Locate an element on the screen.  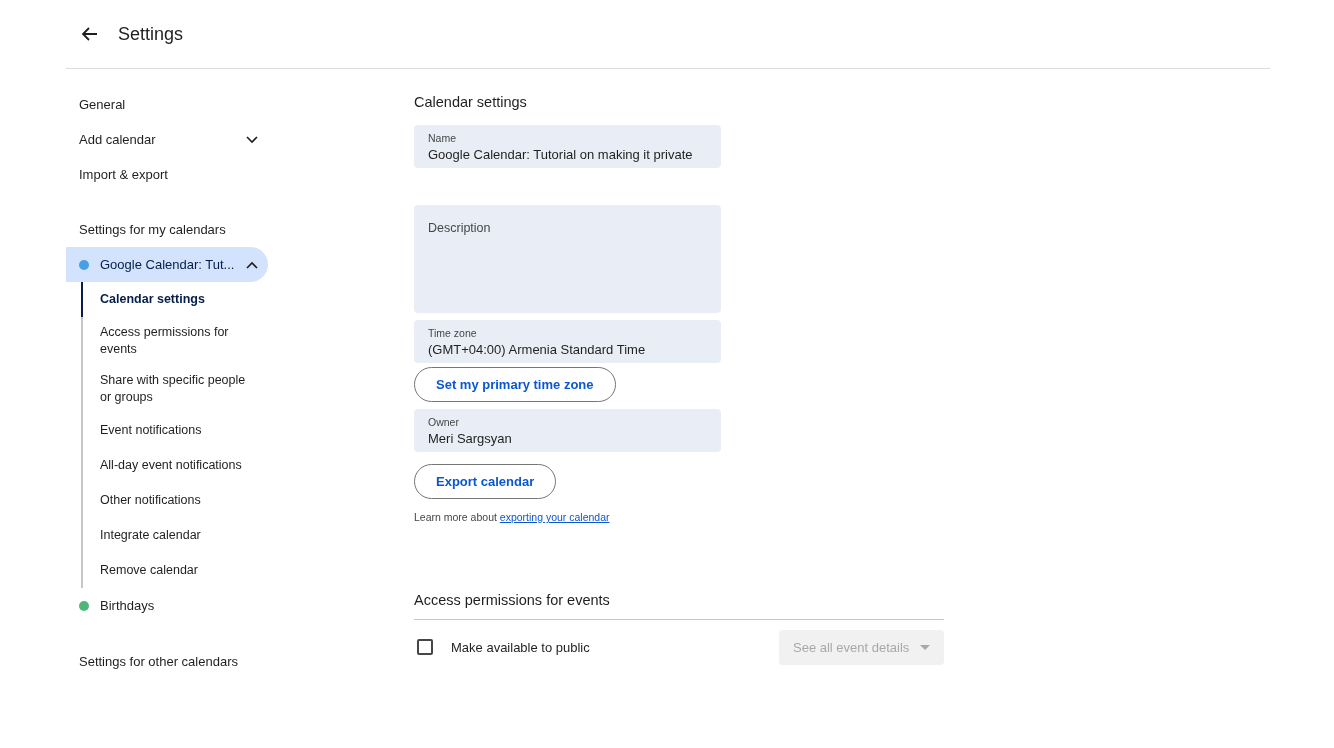
calendar-subsection-link: Access permissions for events is located at coordinates (174, 341).